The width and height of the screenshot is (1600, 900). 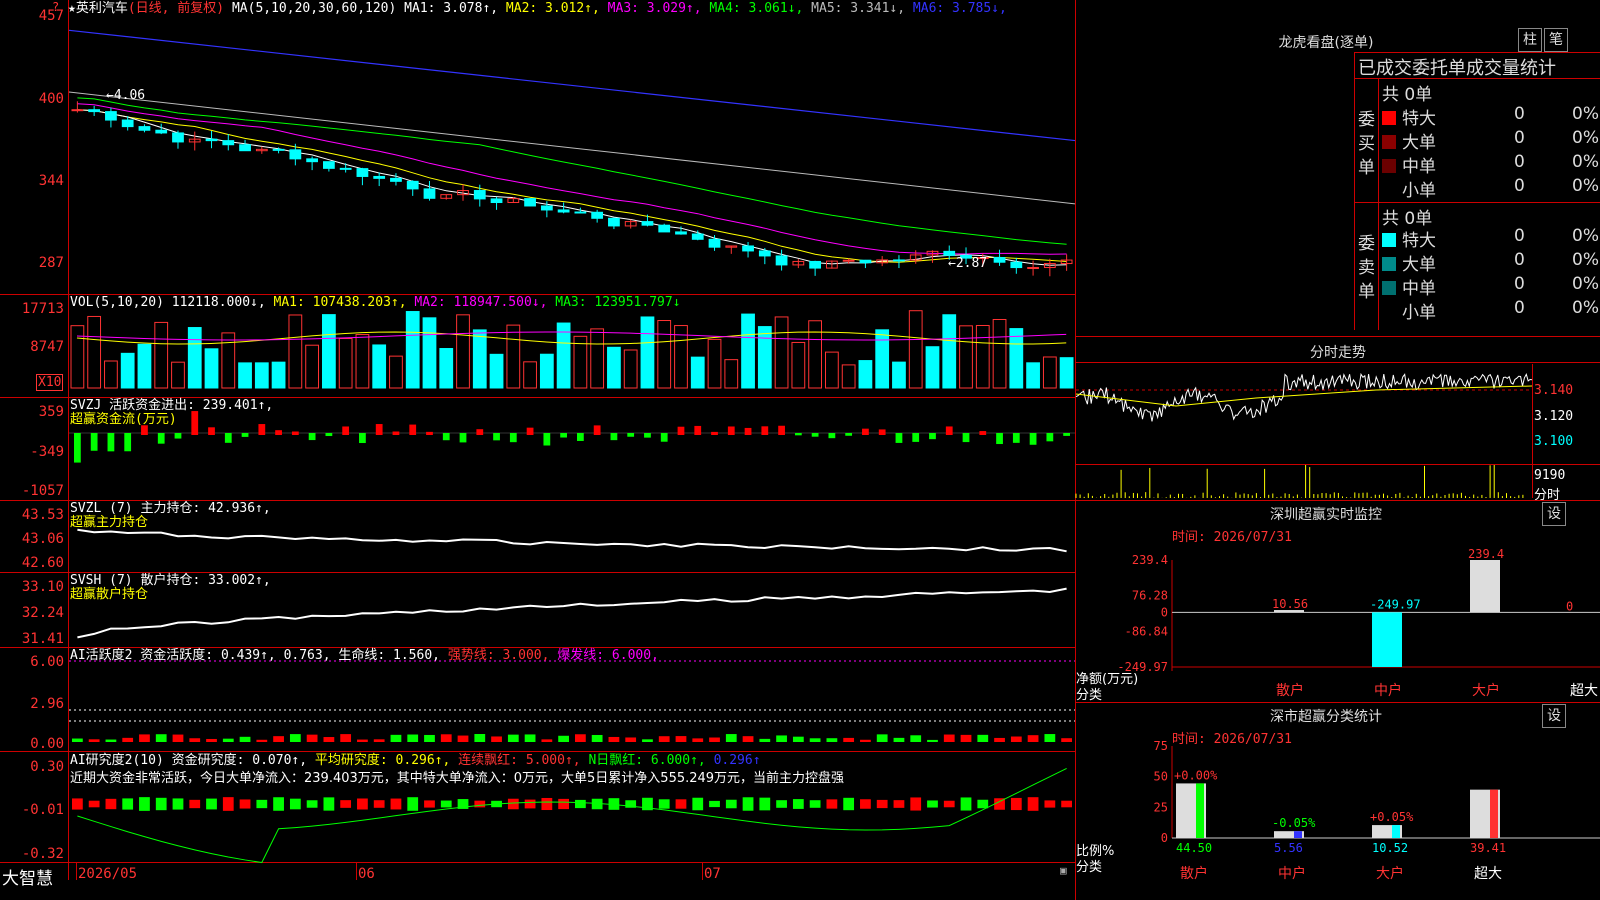 I want to click on pane-divider, so click(x=538, y=862).